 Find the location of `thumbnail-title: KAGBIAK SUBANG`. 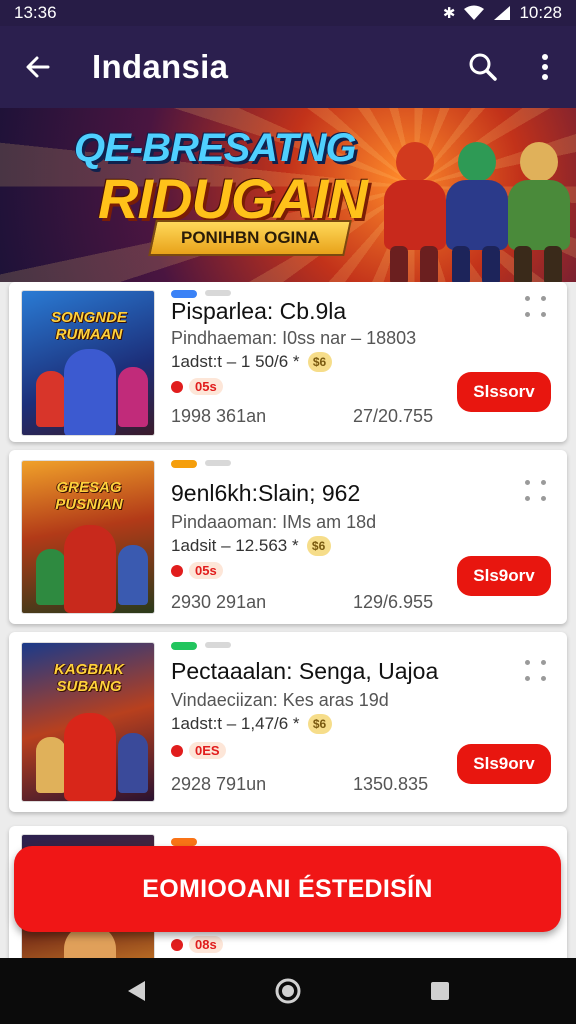

thumbnail-title: KAGBIAK SUBANG is located at coordinates (89, 678).